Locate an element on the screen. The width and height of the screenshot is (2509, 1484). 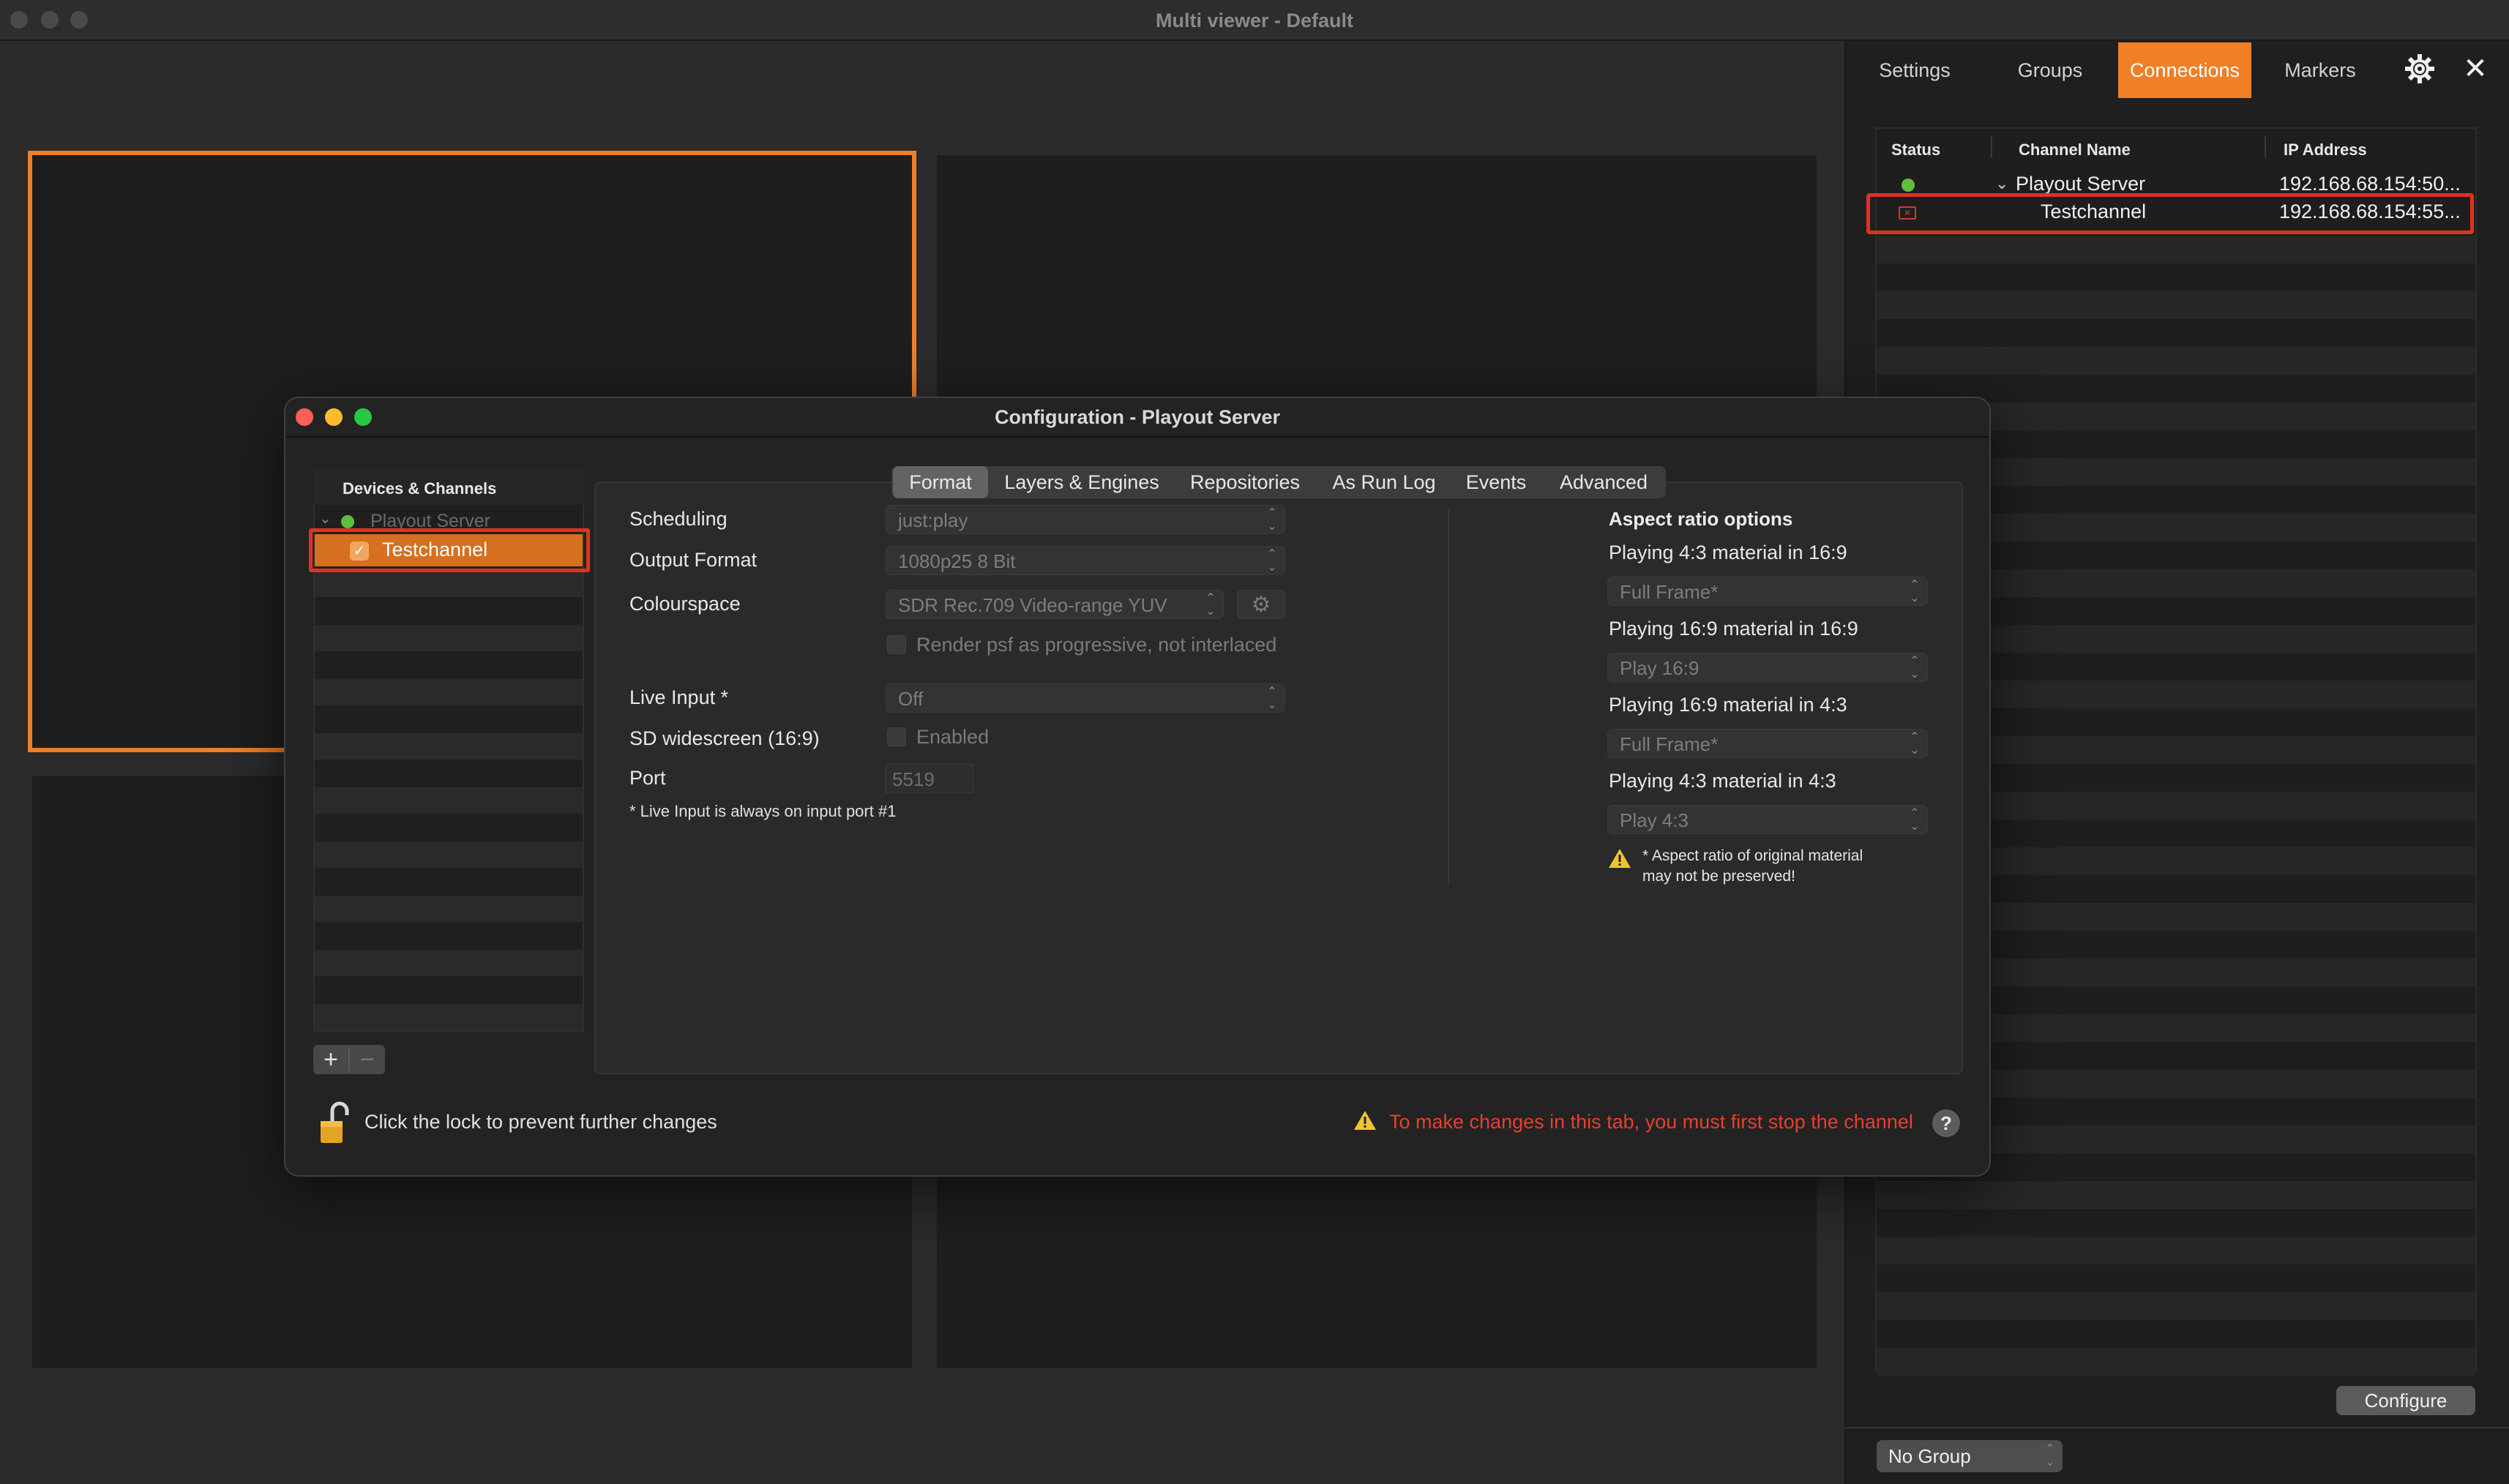
aspect-select-16-9-in-16-9: Play 16:9 ⌃ ⌄ is located at coordinates (1767, 667).